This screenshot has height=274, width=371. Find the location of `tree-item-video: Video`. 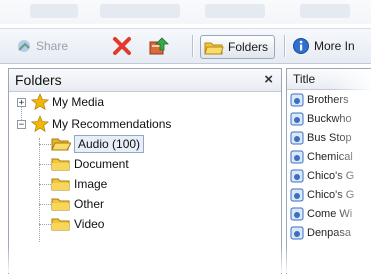

tree-item-video: Video is located at coordinates (77, 224).